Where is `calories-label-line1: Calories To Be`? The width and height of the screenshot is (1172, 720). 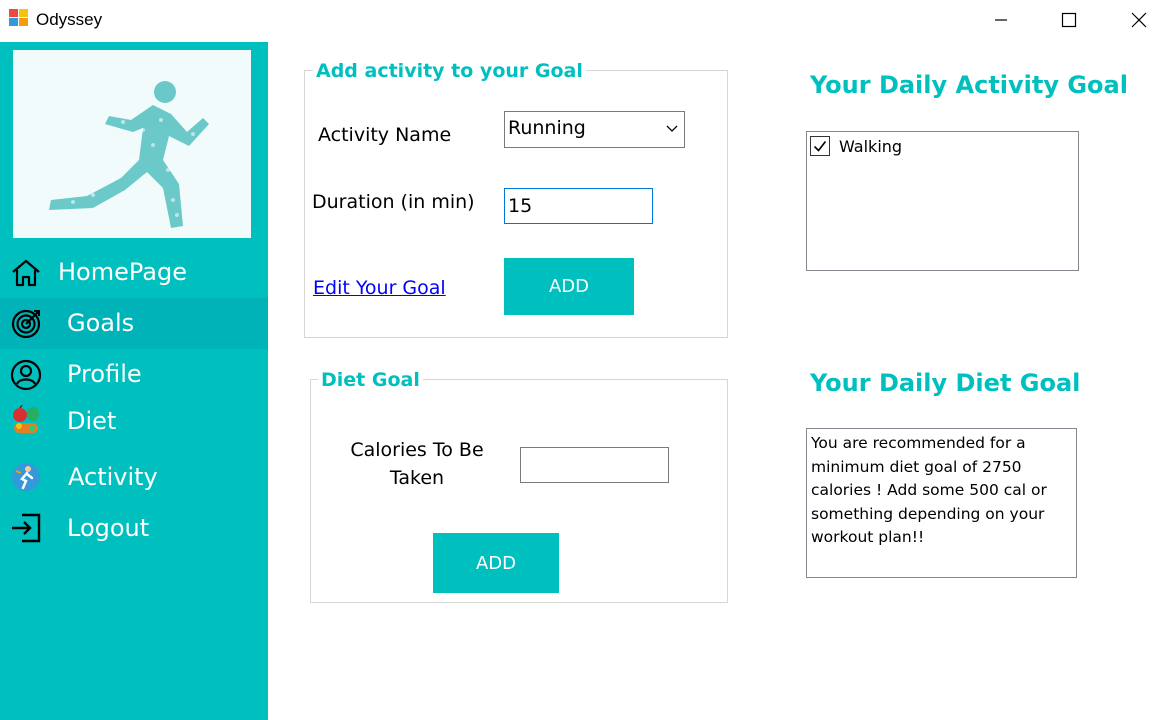 calories-label-line1: Calories To Be is located at coordinates (417, 450).